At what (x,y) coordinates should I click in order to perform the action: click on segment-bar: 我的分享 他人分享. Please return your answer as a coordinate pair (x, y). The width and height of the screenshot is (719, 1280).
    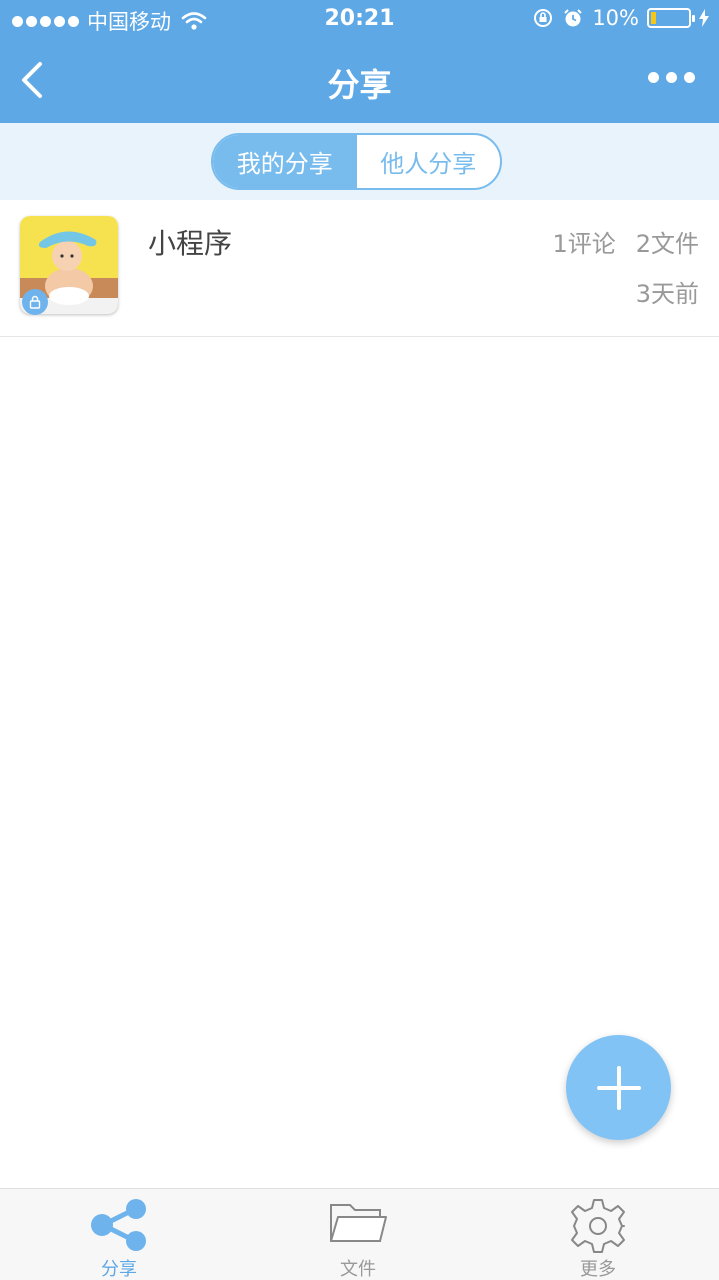
    Looking at the image, I should click on (359, 161).